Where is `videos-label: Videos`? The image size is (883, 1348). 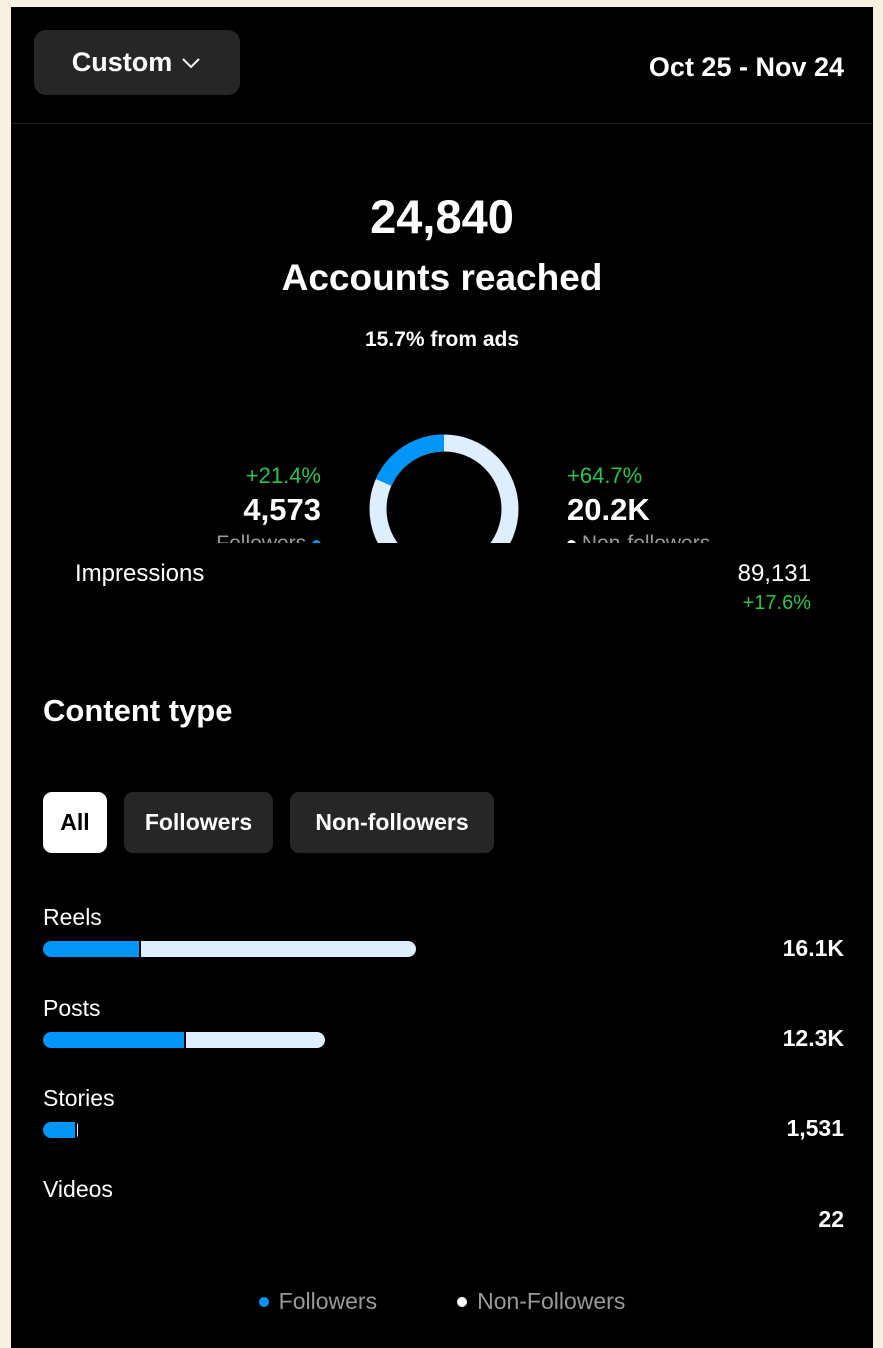
videos-label: Videos is located at coordinates (78, 1189).